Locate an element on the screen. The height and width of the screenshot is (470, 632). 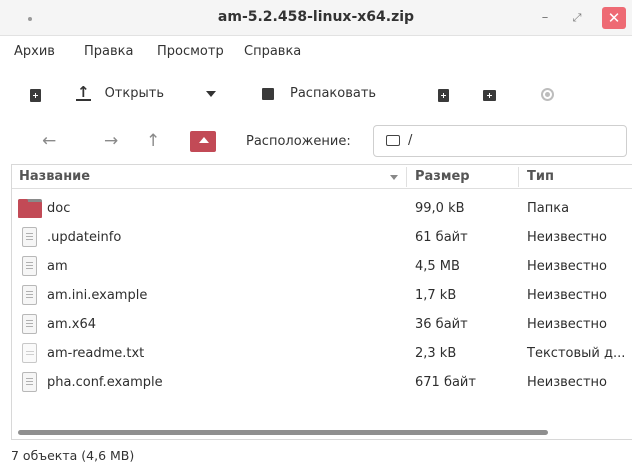
file-size: 61 байт is located at coordinates (441, 237).